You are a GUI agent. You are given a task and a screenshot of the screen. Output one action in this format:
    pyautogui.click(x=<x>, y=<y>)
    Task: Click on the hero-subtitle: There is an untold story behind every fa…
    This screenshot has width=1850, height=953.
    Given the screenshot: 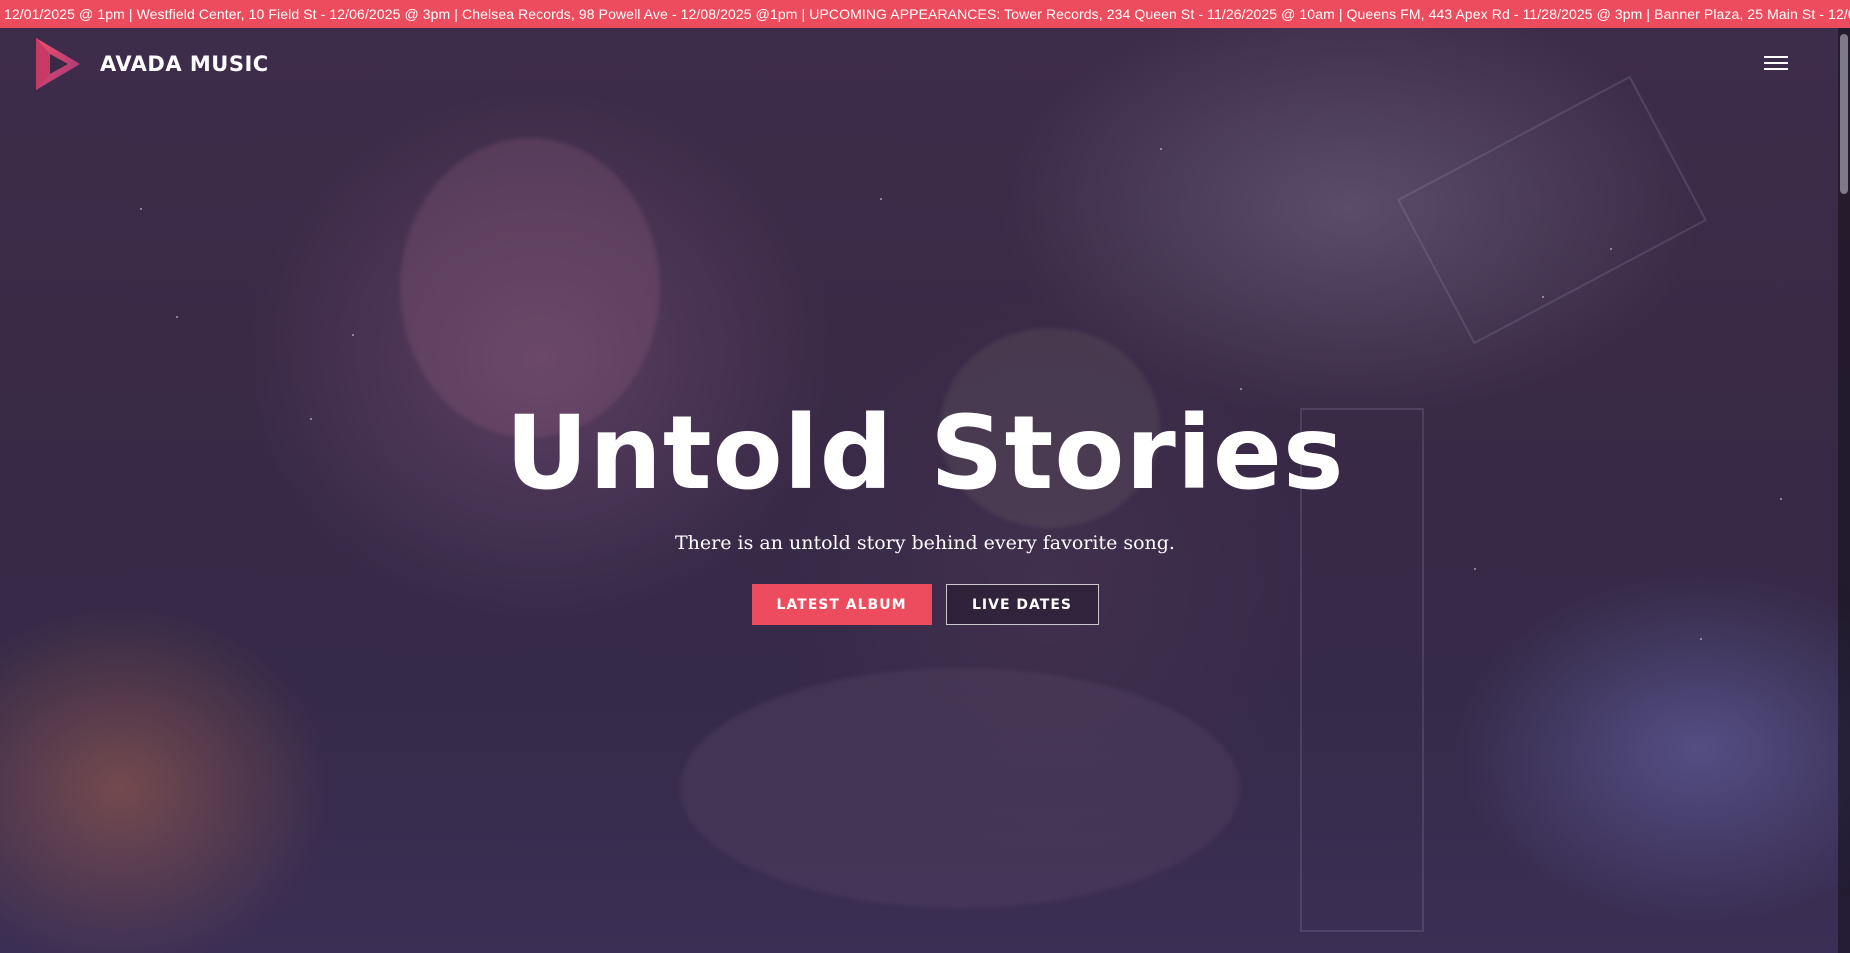 What is the action you would take?
    pyautogui.click(x=925, y=543)
    